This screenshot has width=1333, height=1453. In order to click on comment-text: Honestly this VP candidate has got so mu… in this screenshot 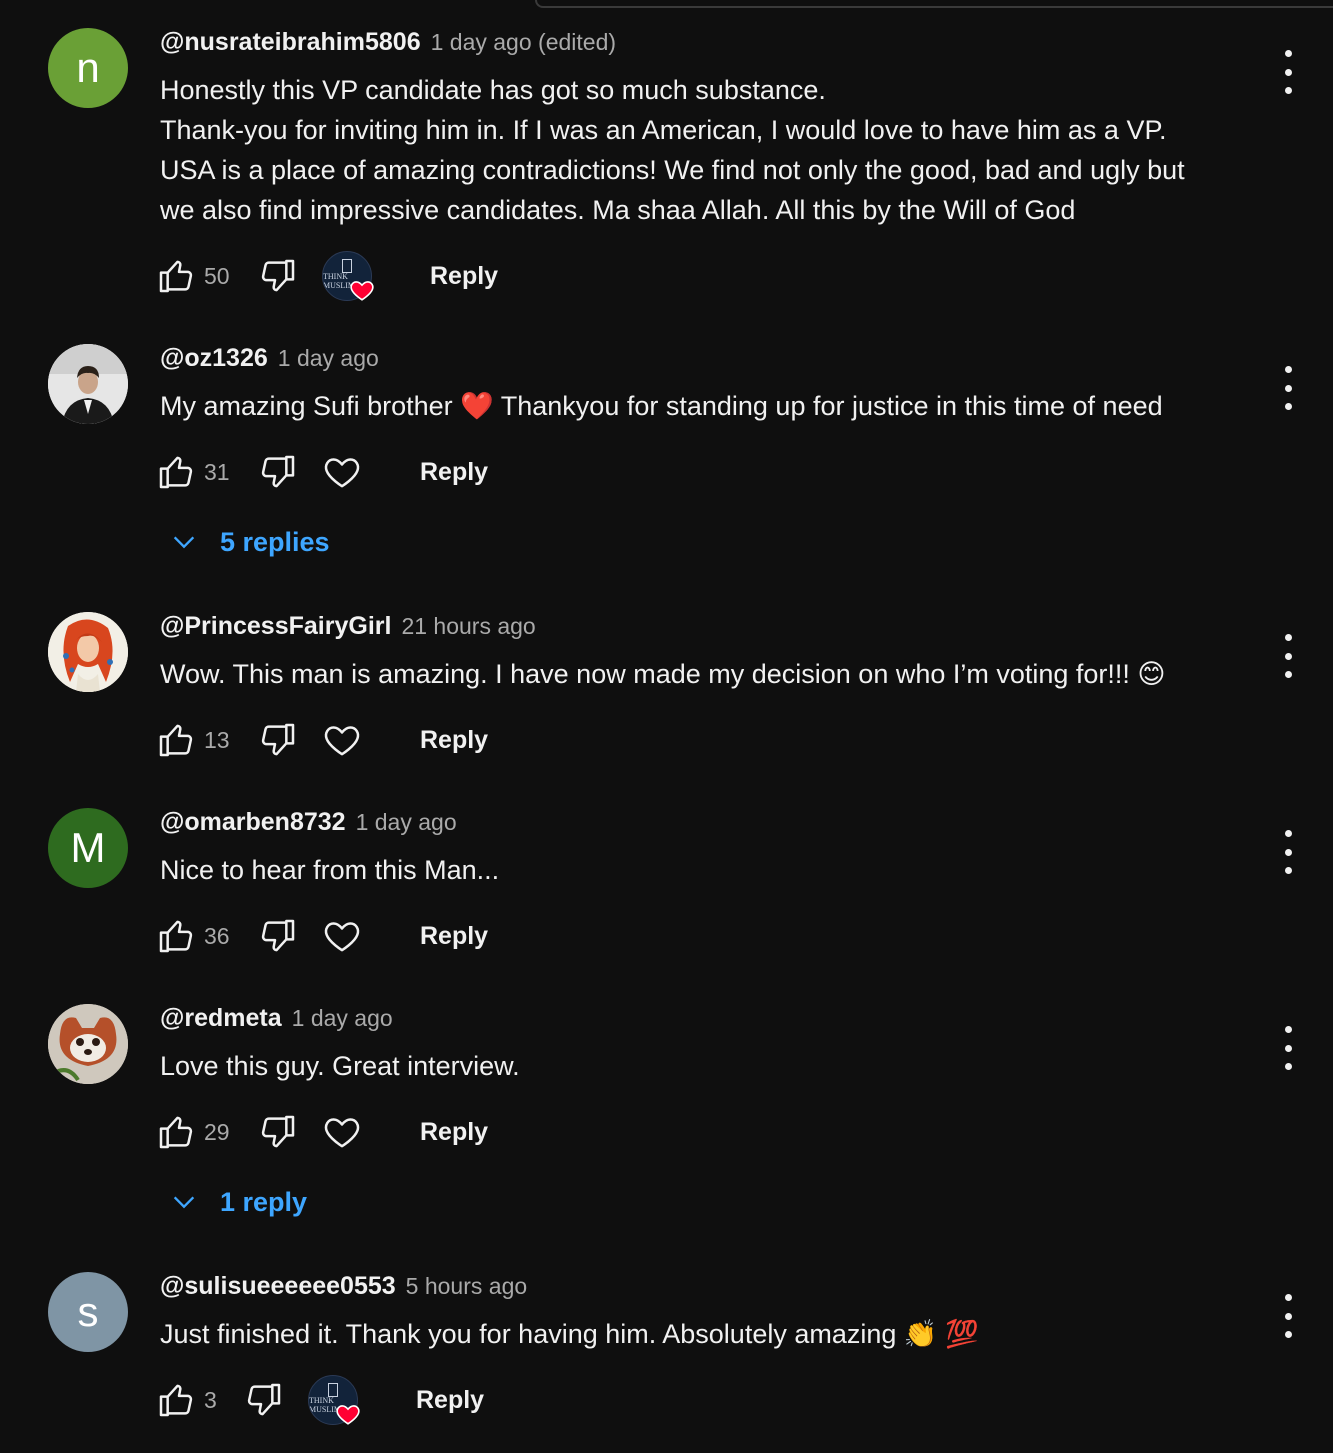, I will do `click(700, 150)`.